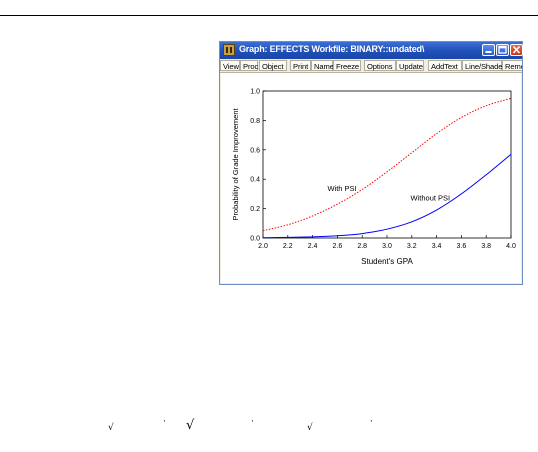  What do you see at coordinates (288, 246) in the screenshot?
I see `x-tick-label: 2.2` at bounding box center [288, 246].